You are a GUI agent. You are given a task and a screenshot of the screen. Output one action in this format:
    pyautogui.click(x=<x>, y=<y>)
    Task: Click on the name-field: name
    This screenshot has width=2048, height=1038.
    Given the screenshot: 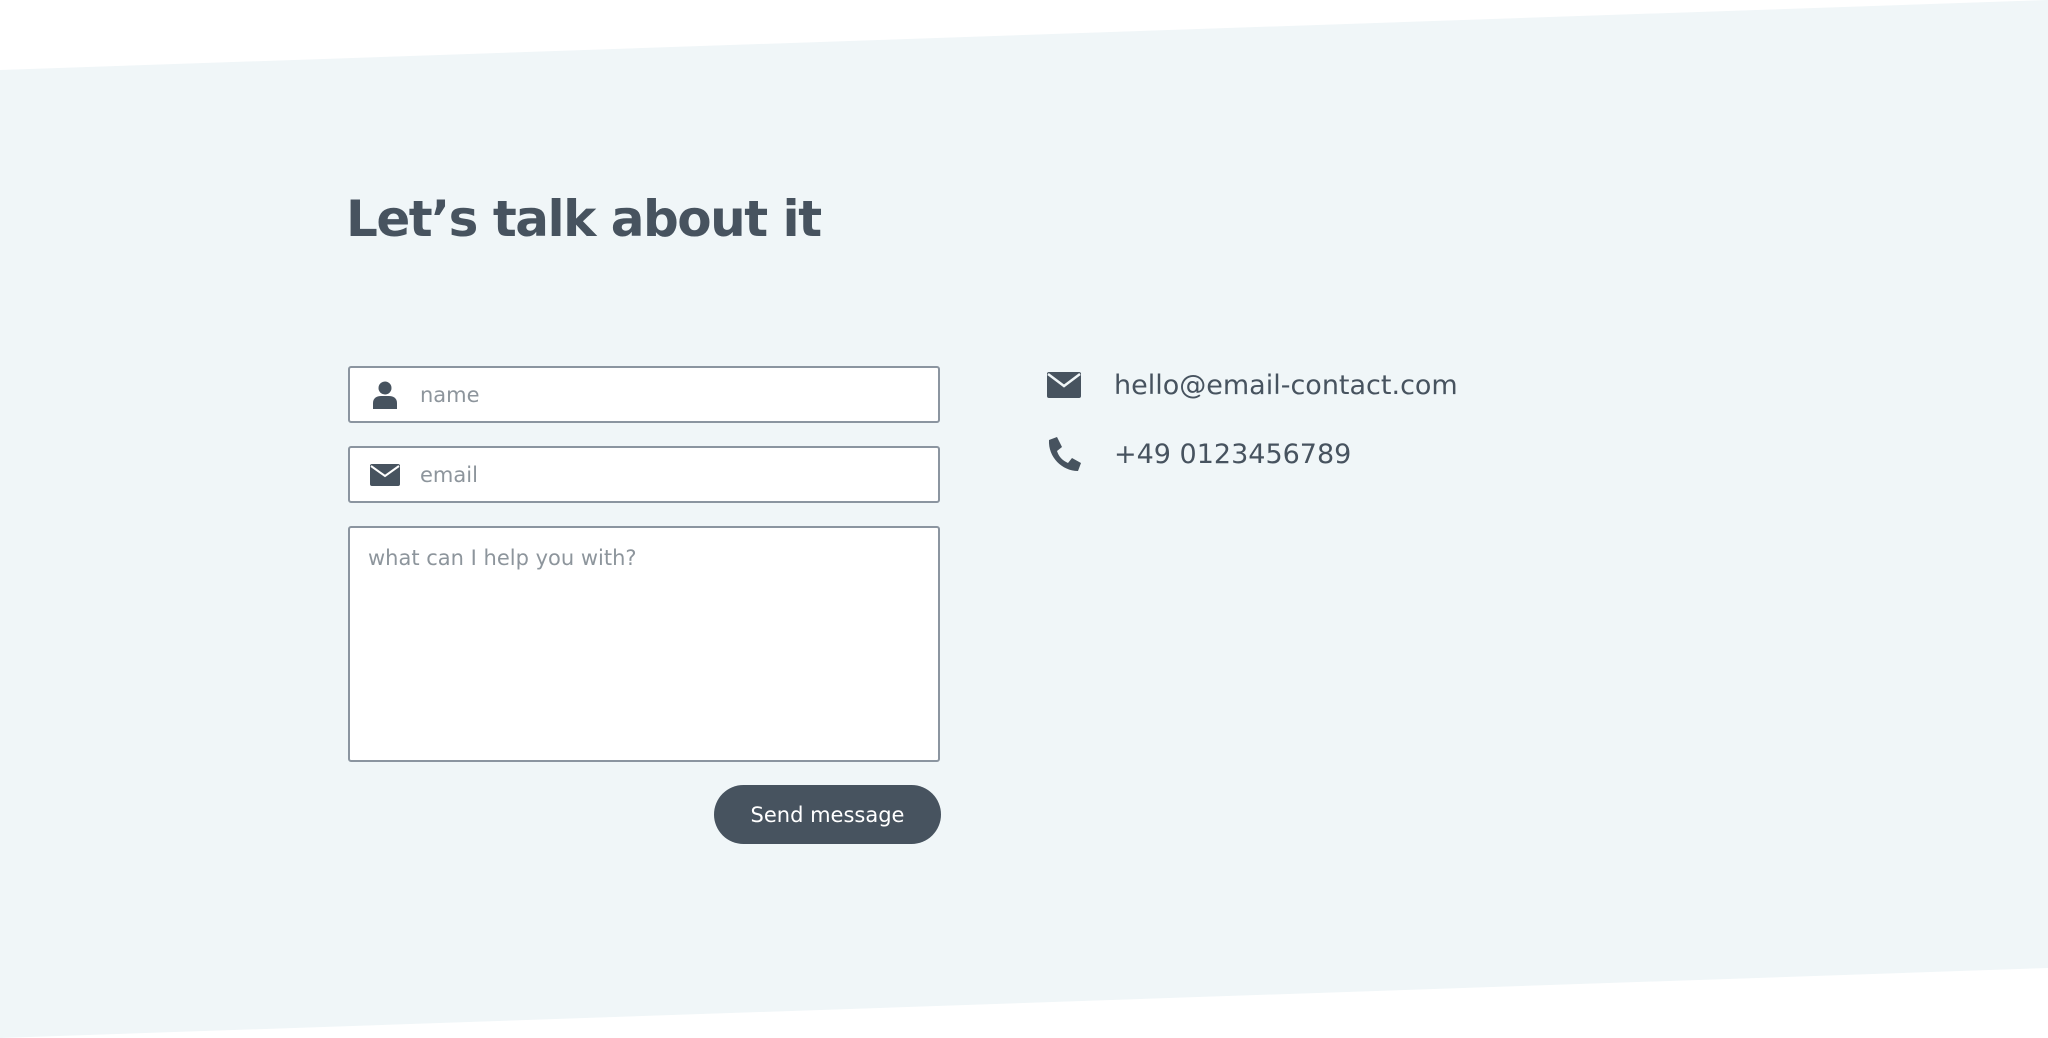 What is the action you would take?
    pyautogui.click(x=644, y=394)
    